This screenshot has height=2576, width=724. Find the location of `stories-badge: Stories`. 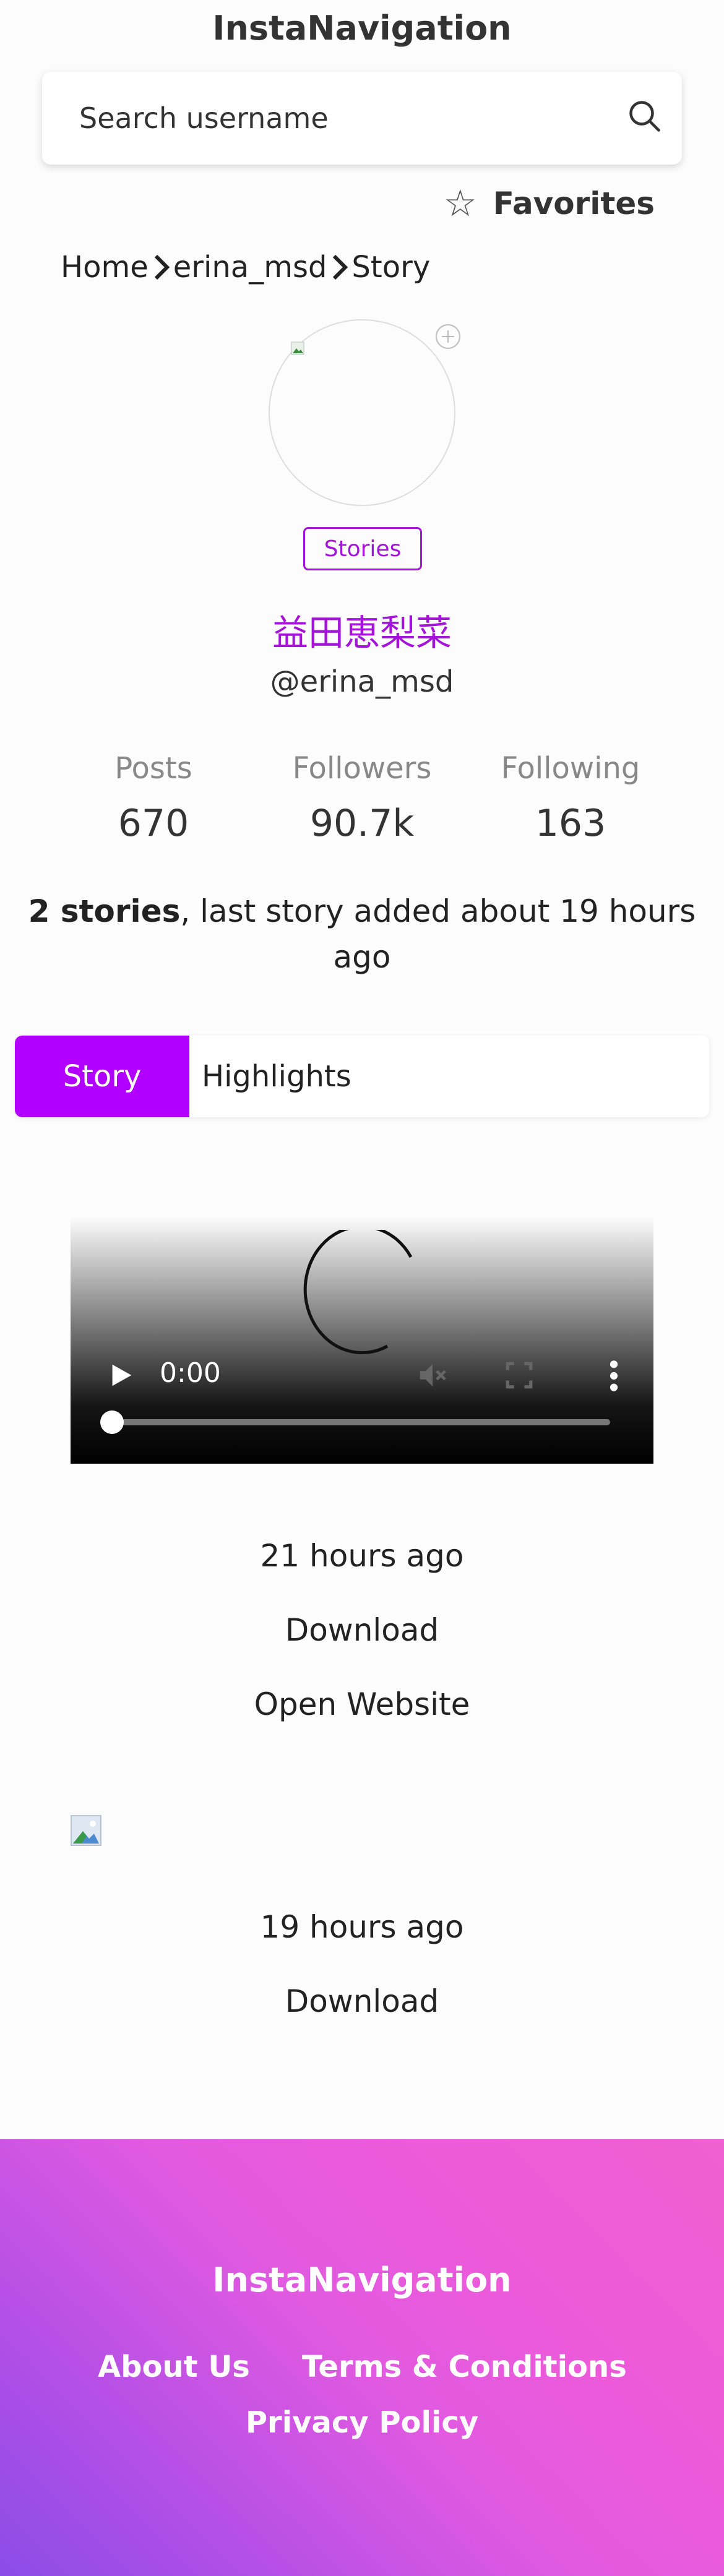

stories-badge: Stories is located at coordinates (362, 548).